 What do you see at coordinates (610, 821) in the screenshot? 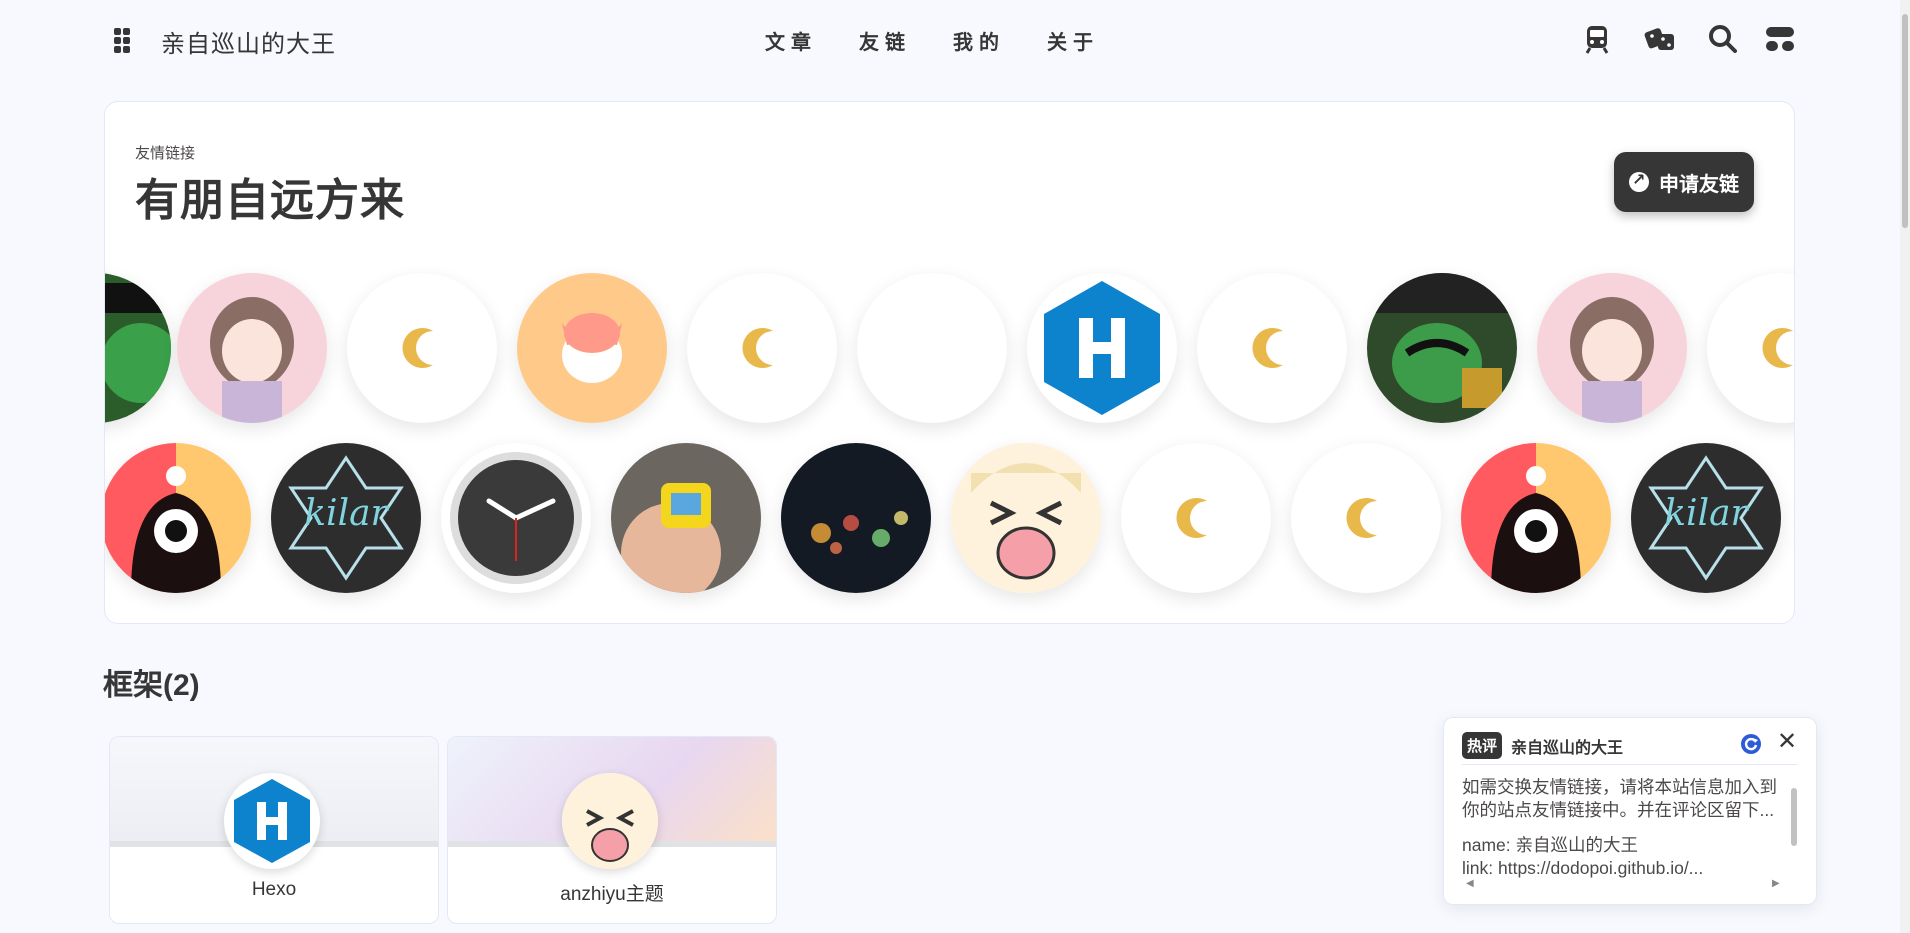
I see `anzhiyu-logo-icon` at bounding box center [610, 821].